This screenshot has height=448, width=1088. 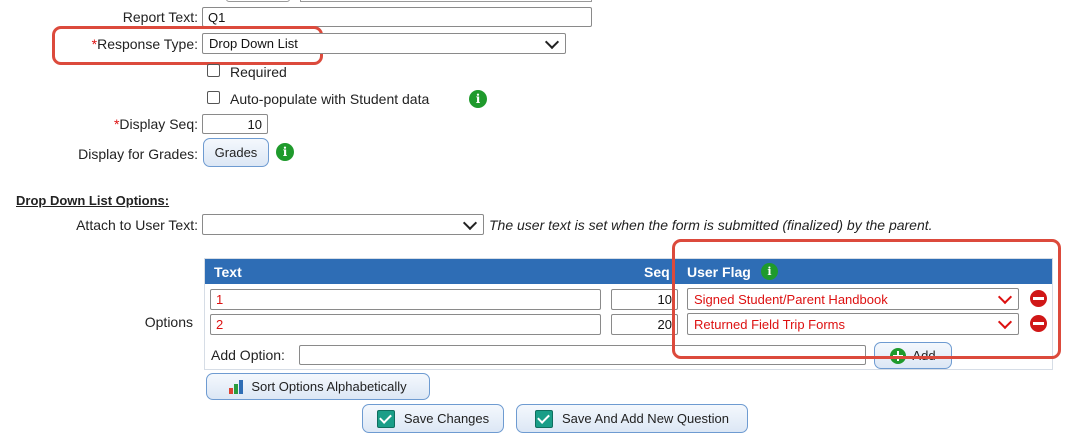 What do you see at coordinates (285, 152) in the screenshot?
I see `grades-info-icon: i` at bounding box center [285, 152].